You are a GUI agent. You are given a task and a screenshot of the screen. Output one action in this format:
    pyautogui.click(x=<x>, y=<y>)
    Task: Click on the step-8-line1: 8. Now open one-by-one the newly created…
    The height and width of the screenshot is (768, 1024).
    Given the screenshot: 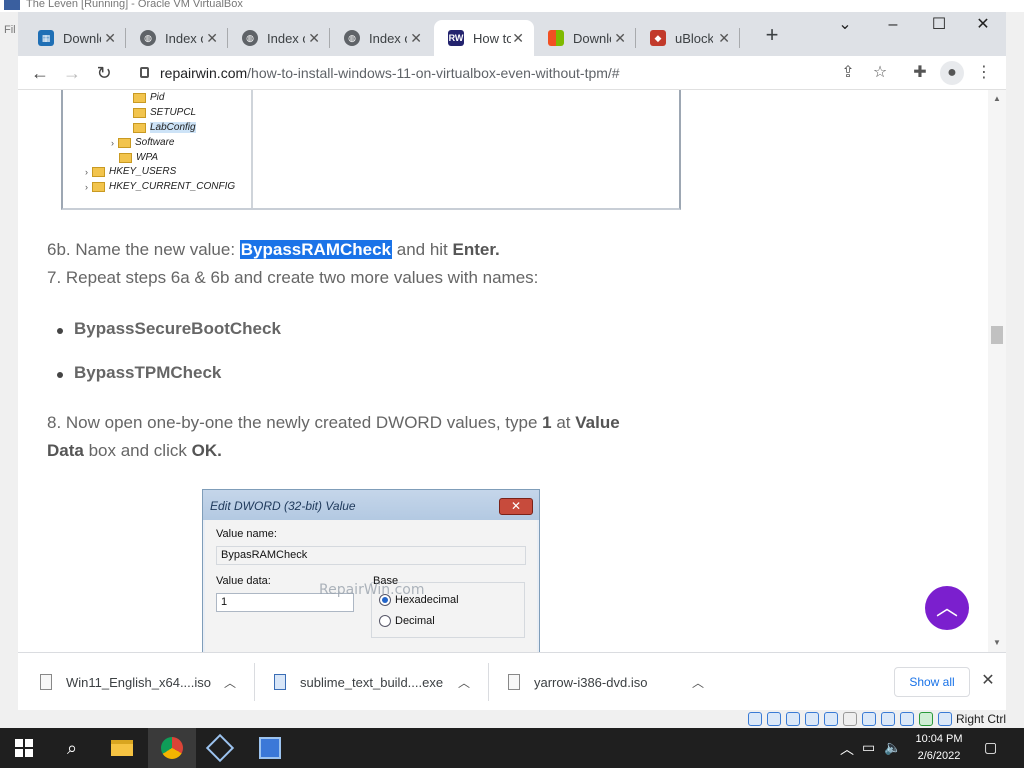 What is the action you would take?
    pyautogui.click(x=333, y=422)
    